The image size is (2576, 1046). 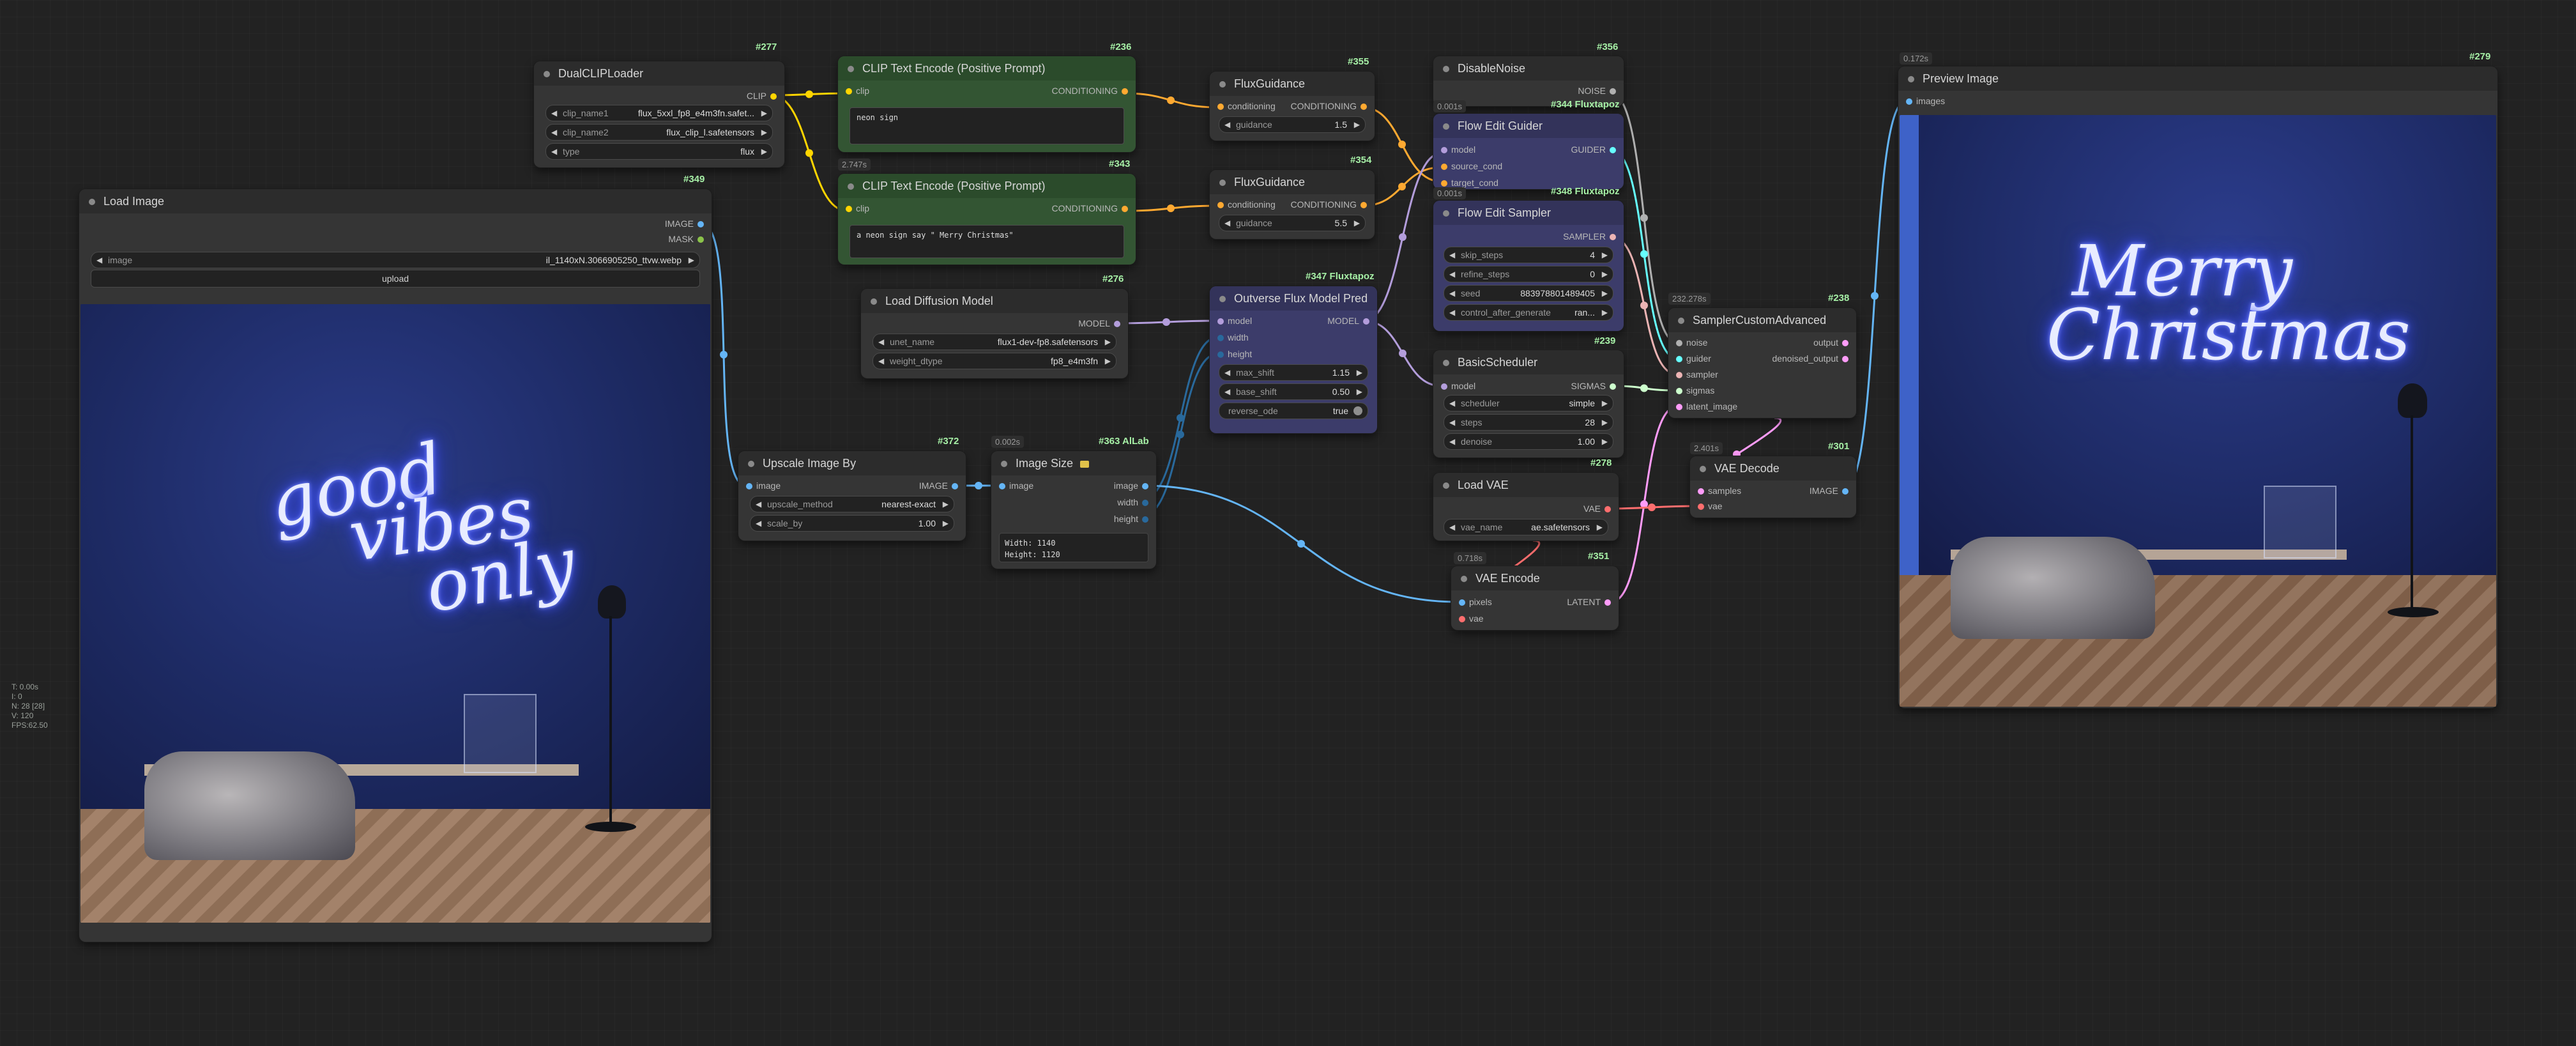 What do you see at coordinates (1234, 354) in the screenshot?
I see `input-height: height` at bounding box center [1234, 354].